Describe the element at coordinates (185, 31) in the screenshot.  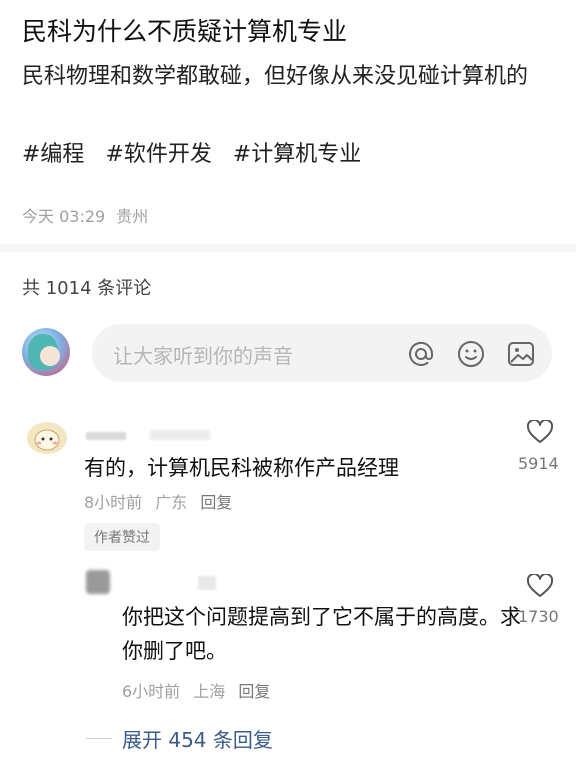
I see `post-title: 民科为什么不质疑计算机专业` at that location.